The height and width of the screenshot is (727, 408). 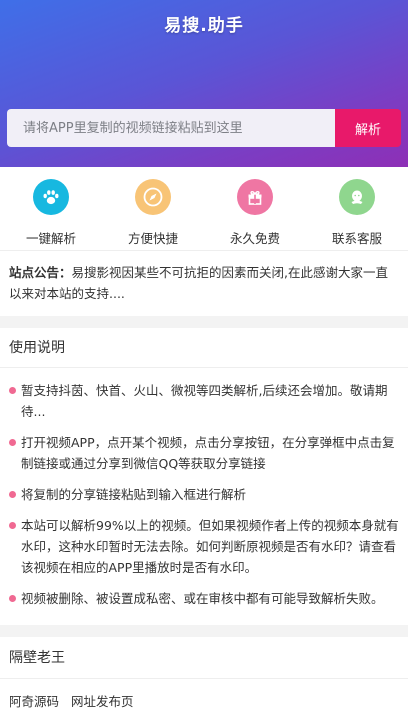 I want to click on footer-link-publish: 网址发布页, so click(x=102, y=701).